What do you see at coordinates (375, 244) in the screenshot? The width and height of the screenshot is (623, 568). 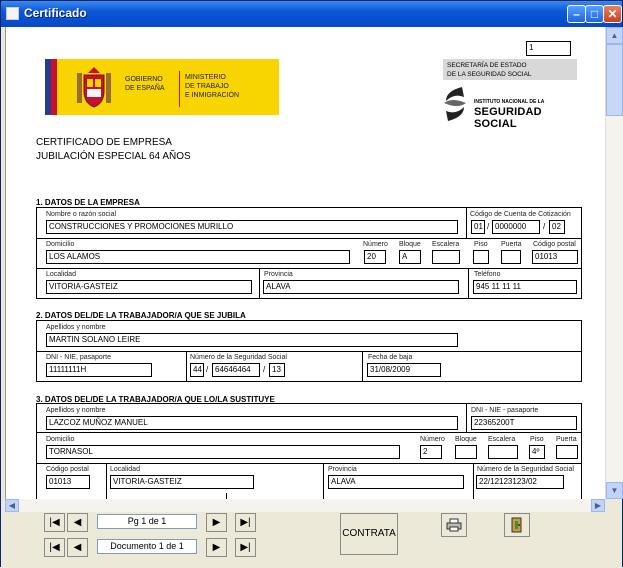 I see `s1-label-numero: Número` at bounding box center [375, 244].